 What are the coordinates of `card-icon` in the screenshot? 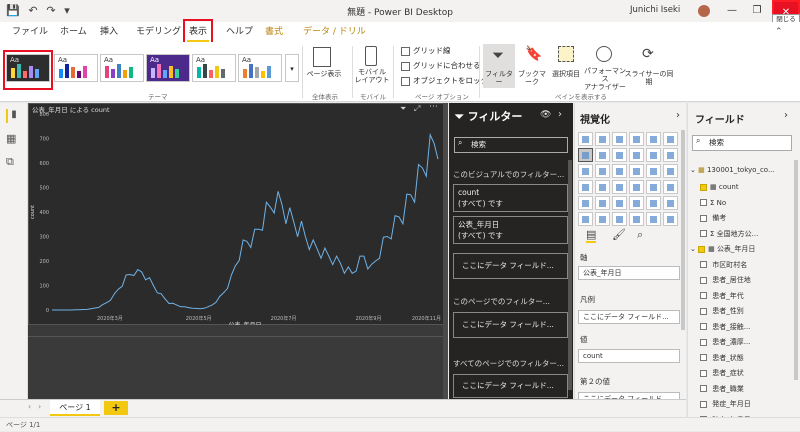 It's located at (653, 187).